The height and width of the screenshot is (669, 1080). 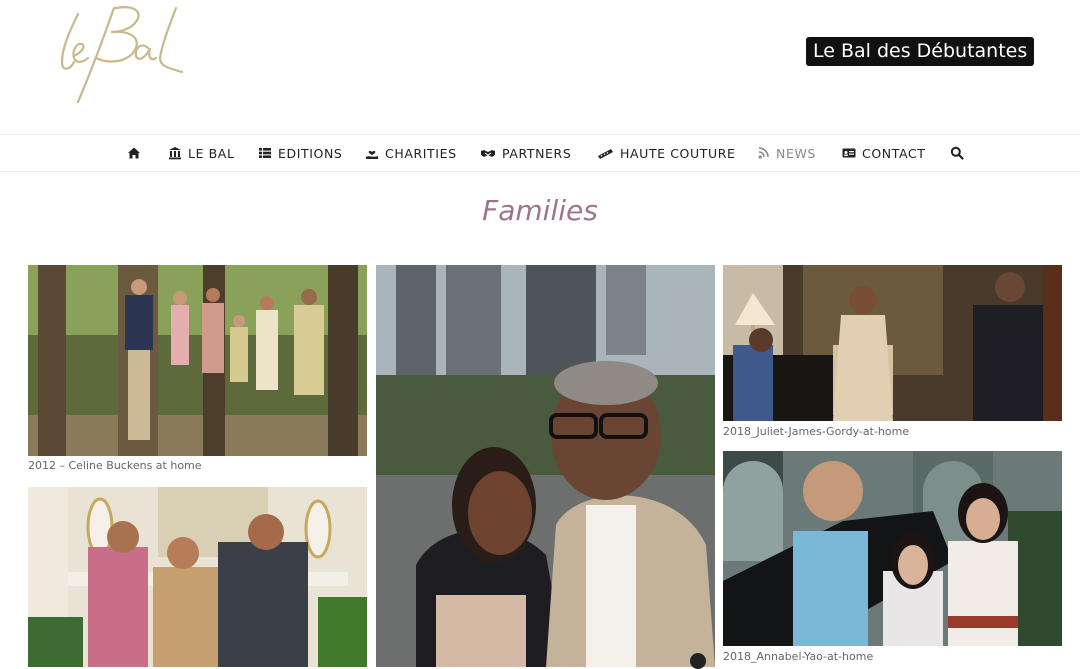 What do you see at coordinates (197, 360) in the screenshot?
I see `gallery-photo-celine-buckens` at bounding box center [197, 360].